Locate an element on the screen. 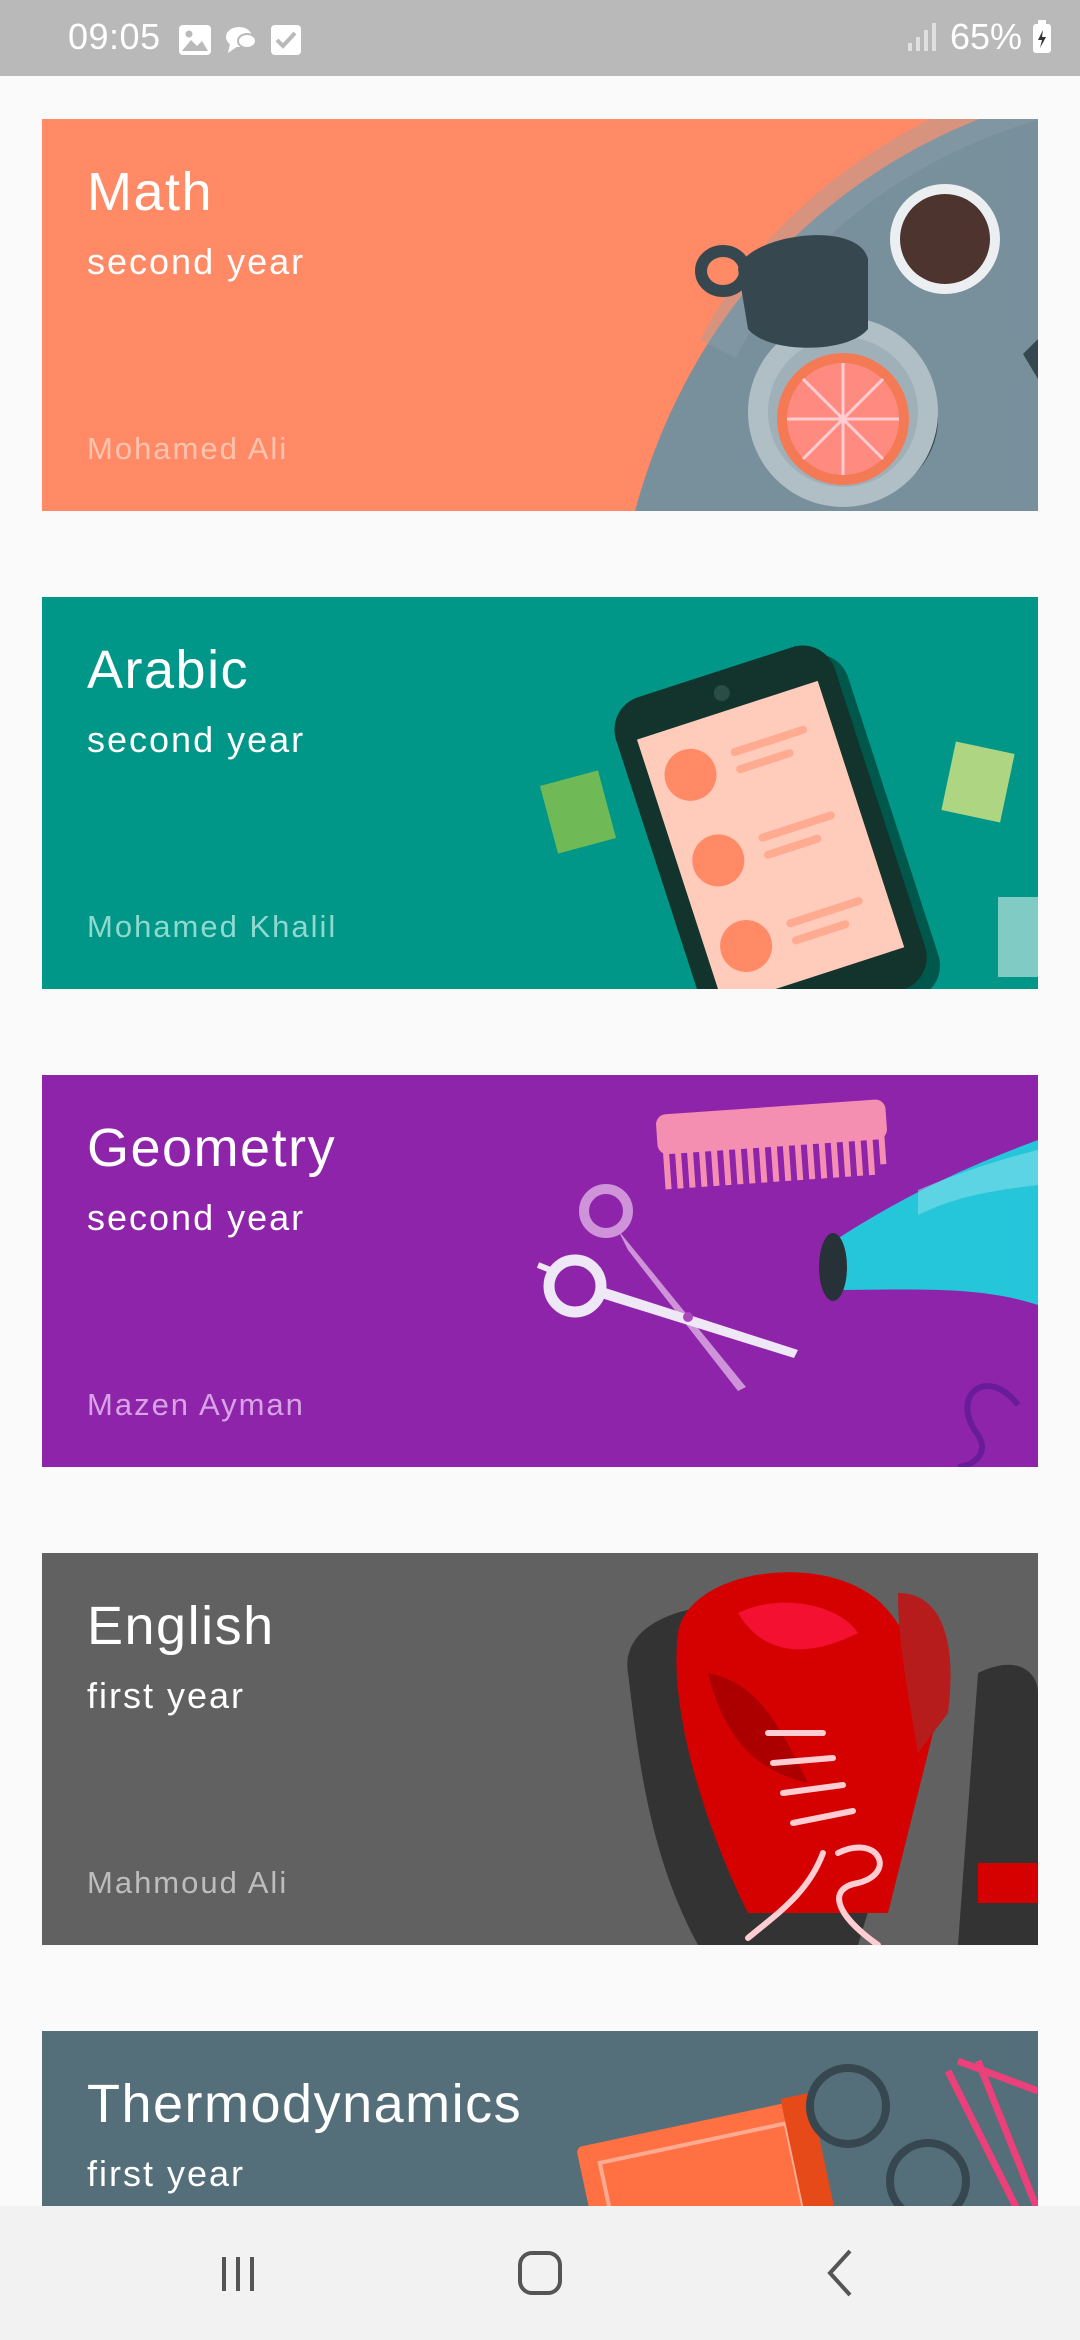  course-title: Thermodynamics is located at coordinates (305, 2104).